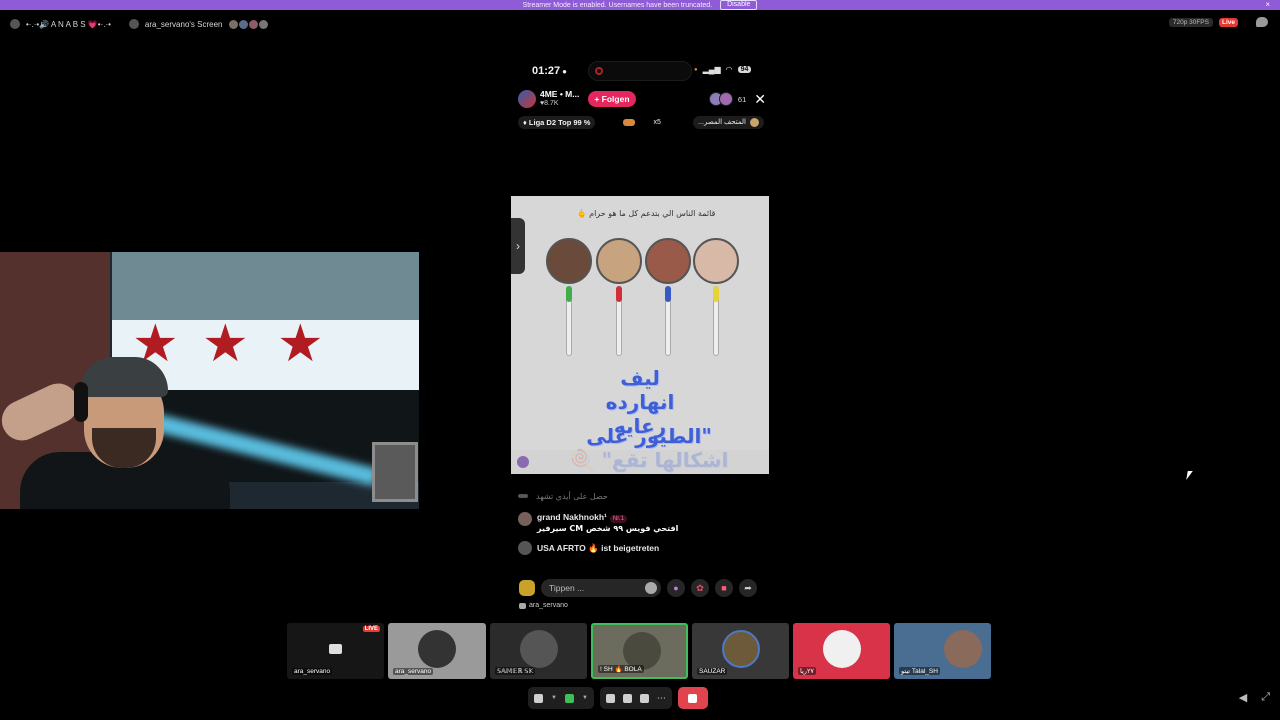 The image size is (1280, 720). I want to click on soundboard-icon, so click(644, 698).